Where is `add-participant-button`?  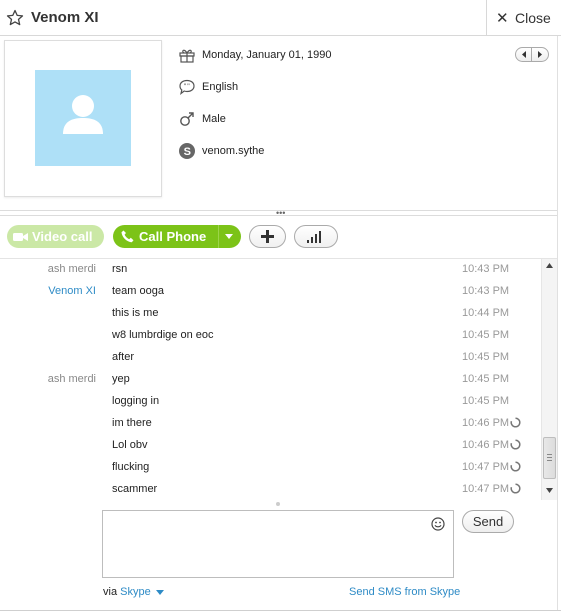
add-participant-button is located at coordinates (267, 236).